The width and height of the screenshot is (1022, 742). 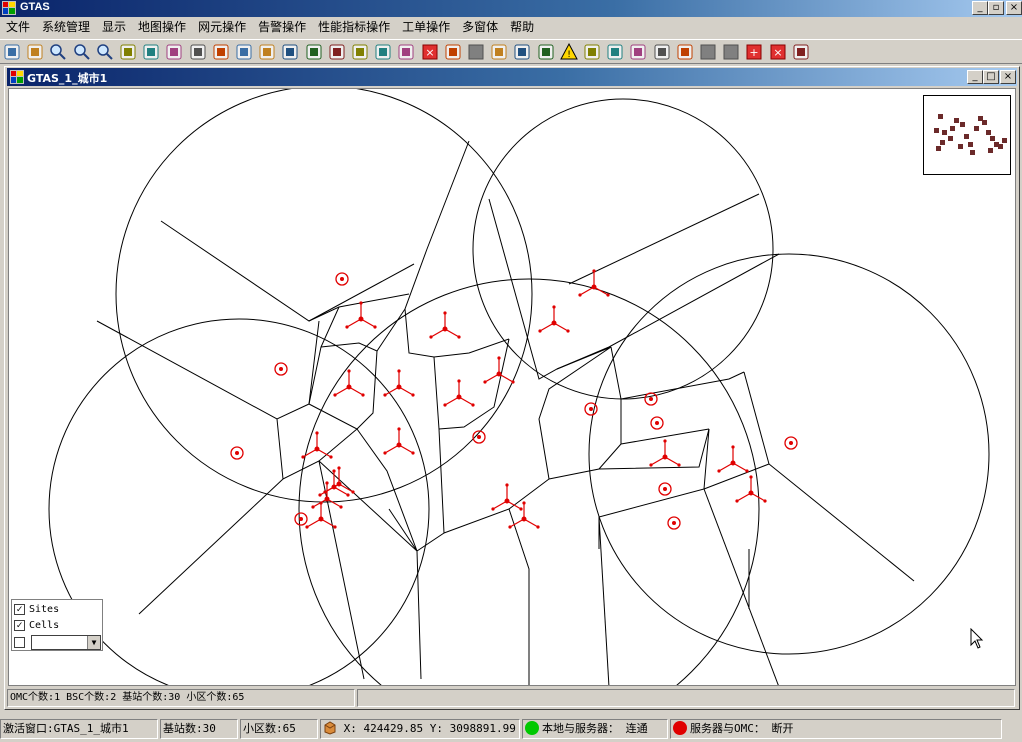 I want to click on check-icon, so click(x=615, y=52).